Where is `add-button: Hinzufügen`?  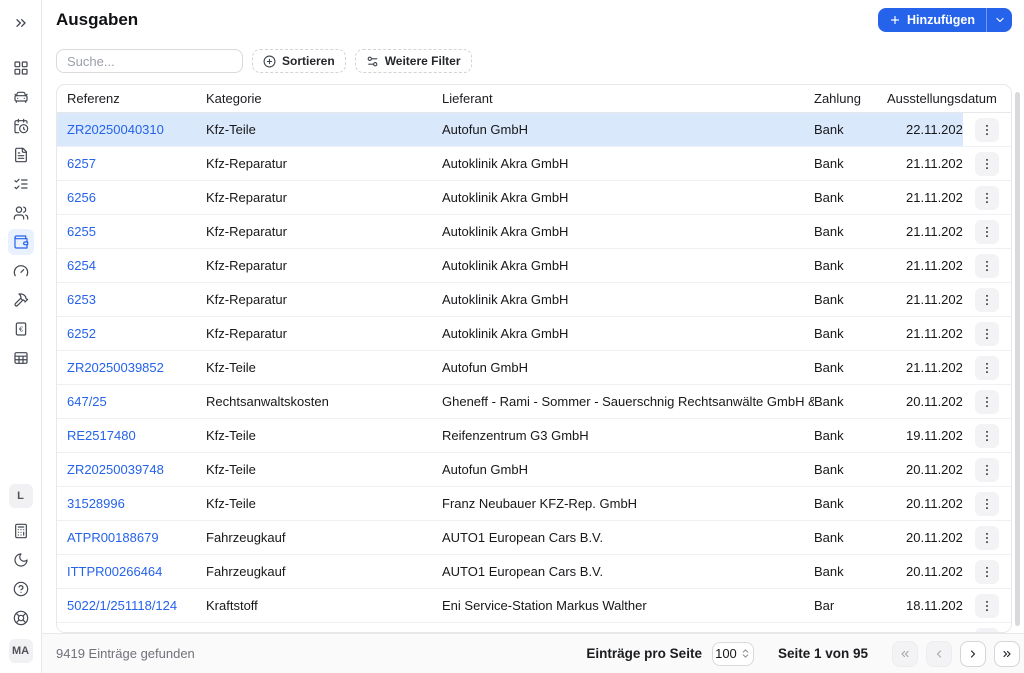 add-button: Hinzufügen is located at coordinates (944, 20).